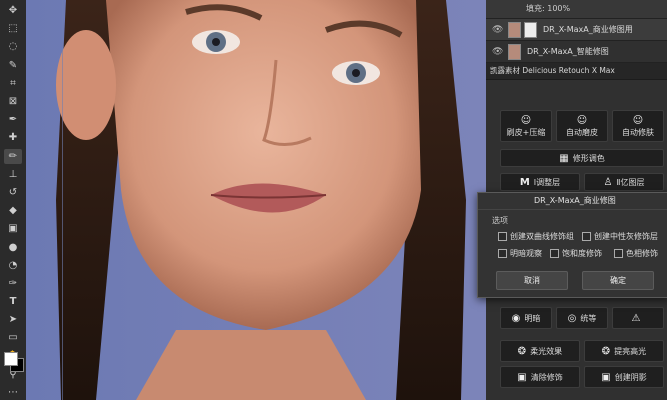 Image resolution: width=667 pixels, height=400 pixels. I want to click on warning-icon: ⚠, so click(636, 318).